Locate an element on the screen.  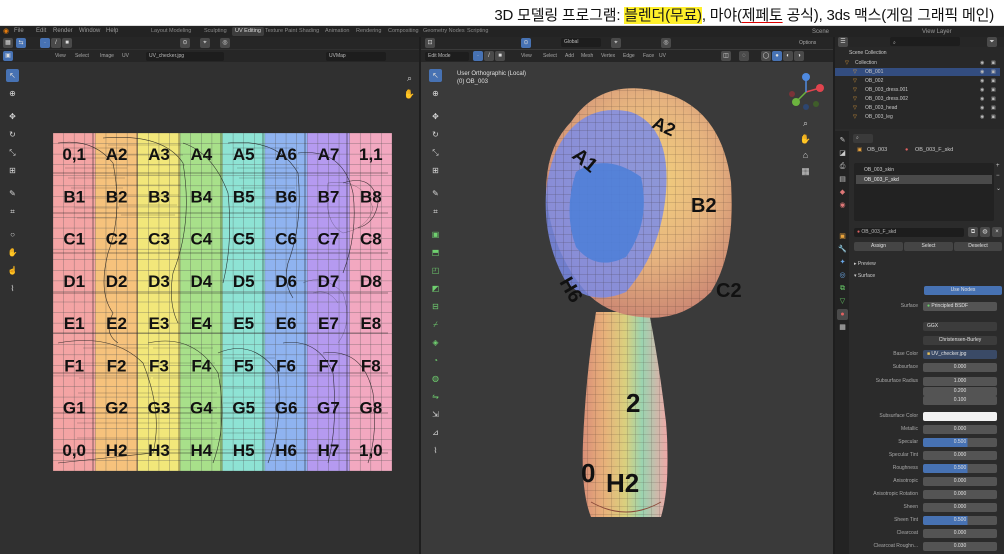
material-name-field: ● OB_003_F_skd is located at coordinates (909, 232).